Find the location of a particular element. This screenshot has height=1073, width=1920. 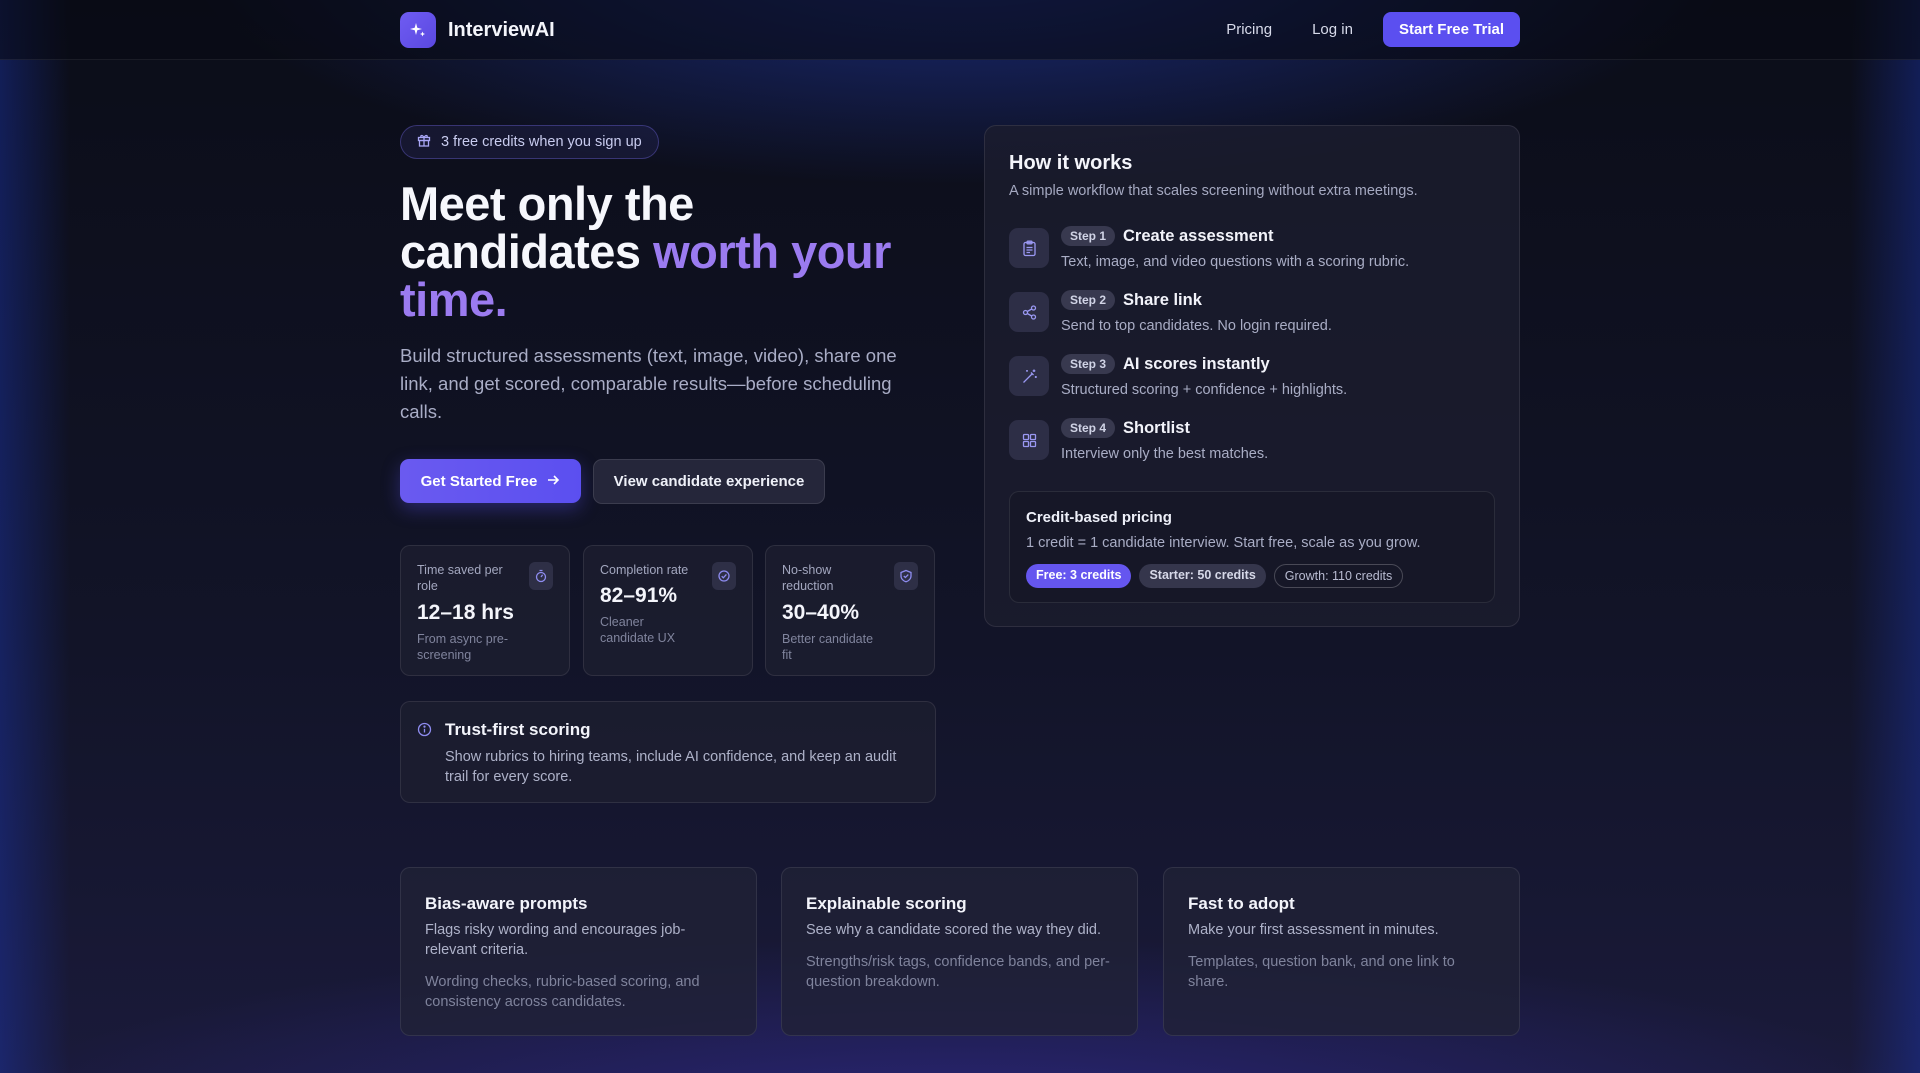

step-head: Step 3 AI scores instantly is located at coordinates (1165, 364).